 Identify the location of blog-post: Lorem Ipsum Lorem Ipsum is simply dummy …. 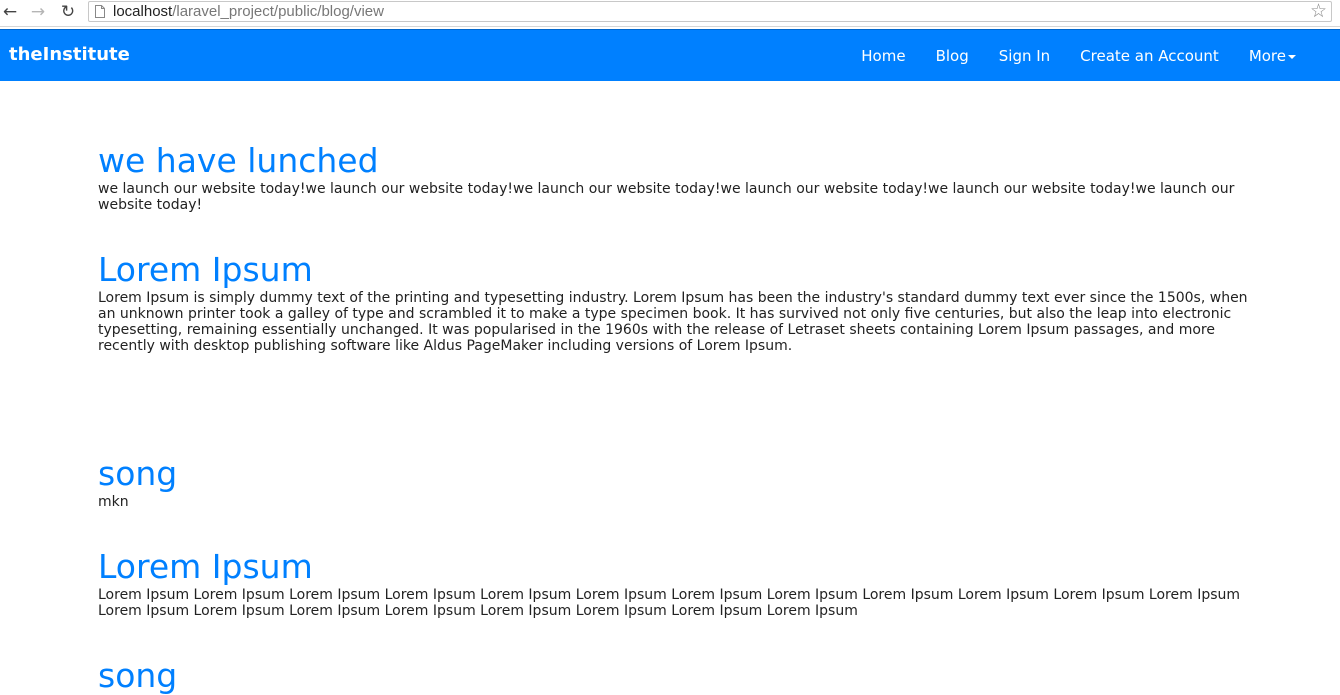
(673, 302).